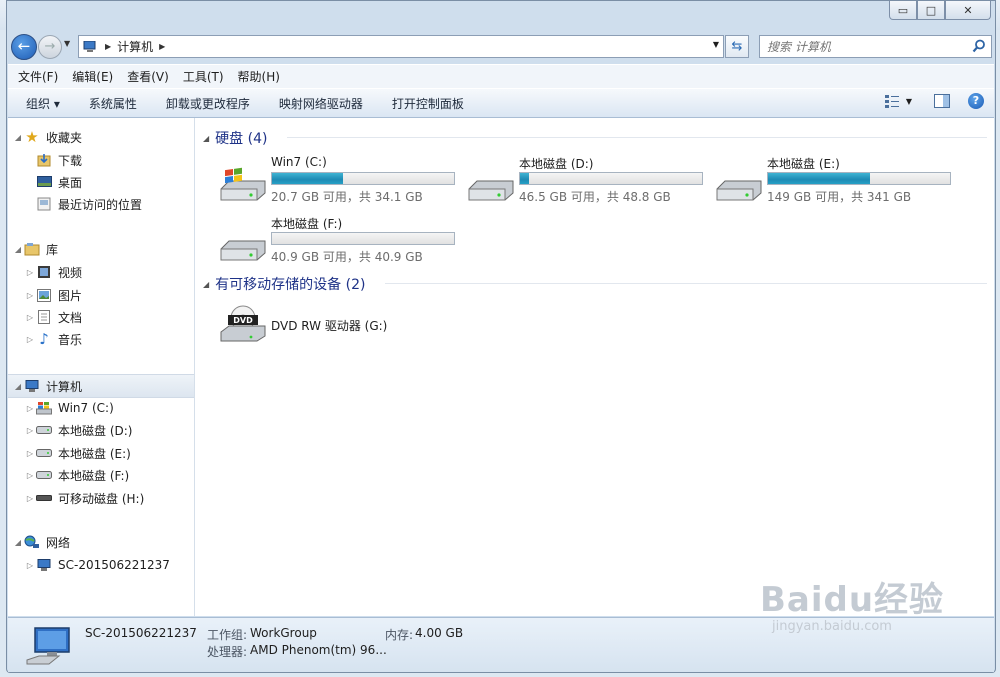 The height and width of the screenshot is (677, 1000). I want to click on memory-label: 内存:, so click(399, 635).